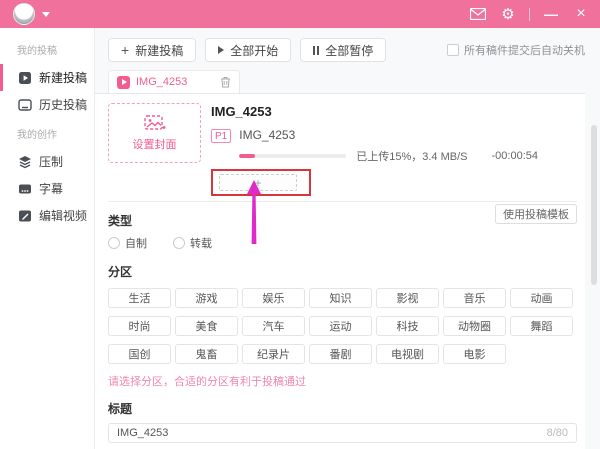 Image resolution: width=600 pixels, height=449 pixels. I want to click on category-hint: 请选择分区，合适的分区有利于投稿通过, so click(207, 382).